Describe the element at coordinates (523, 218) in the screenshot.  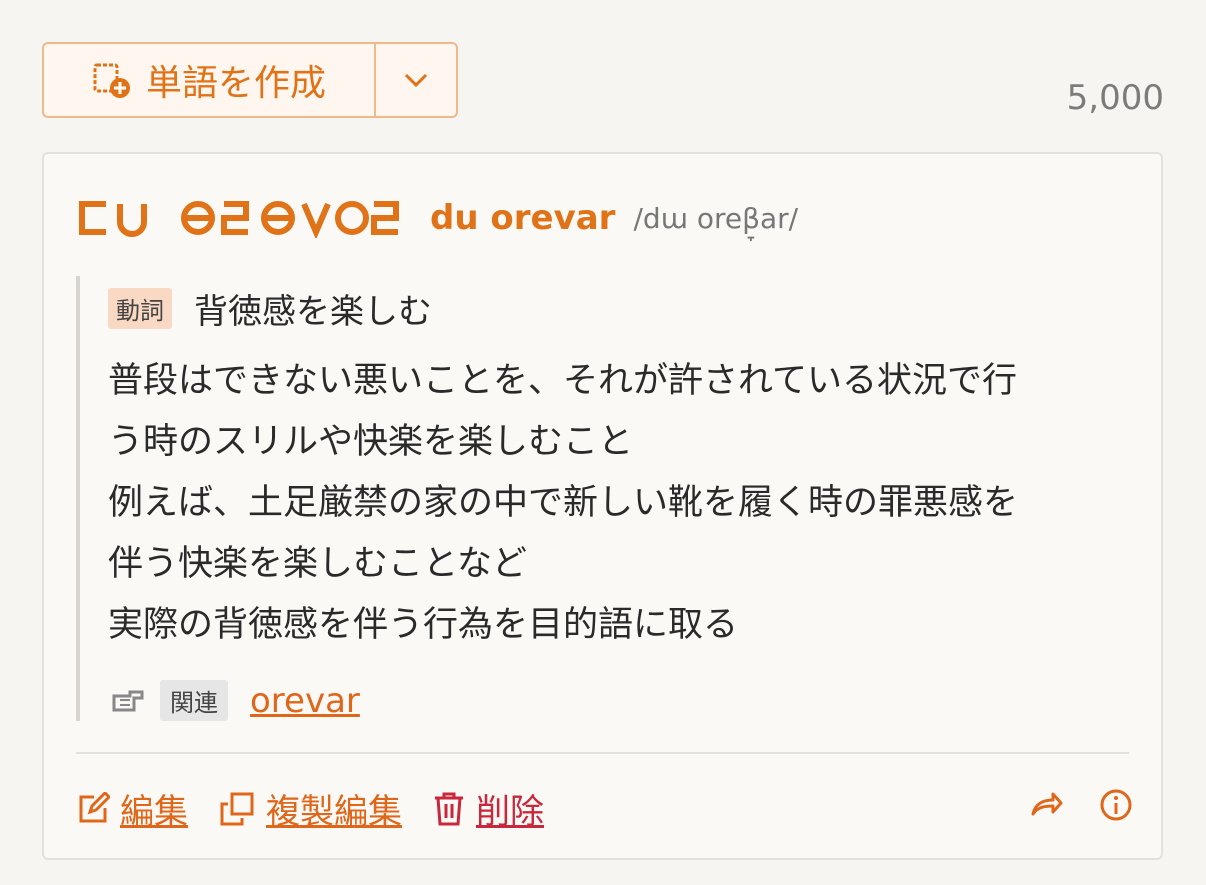
I see `word-name: du orevar` at that location.